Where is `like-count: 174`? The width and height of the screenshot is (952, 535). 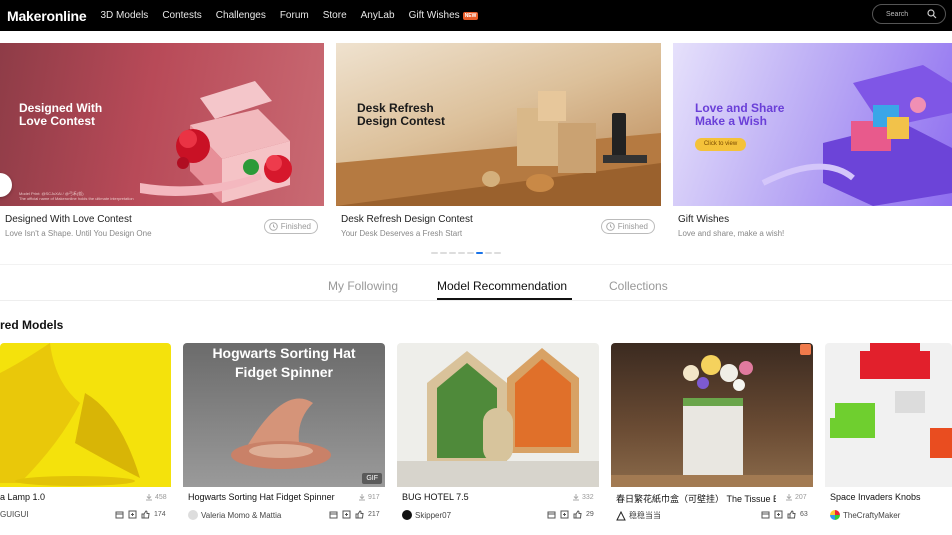 like-count: 174 is located at coordinates (160, 514).